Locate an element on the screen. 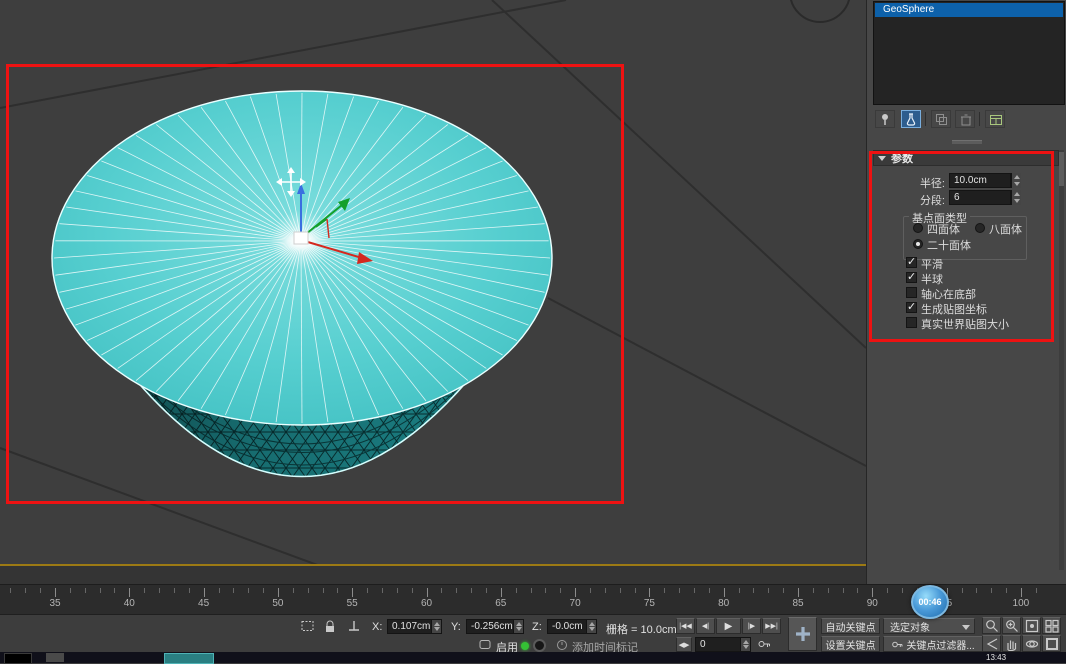 The width and height of the screenshot is (1066, 664). radio-icosa is located at coordinates (918, 244).